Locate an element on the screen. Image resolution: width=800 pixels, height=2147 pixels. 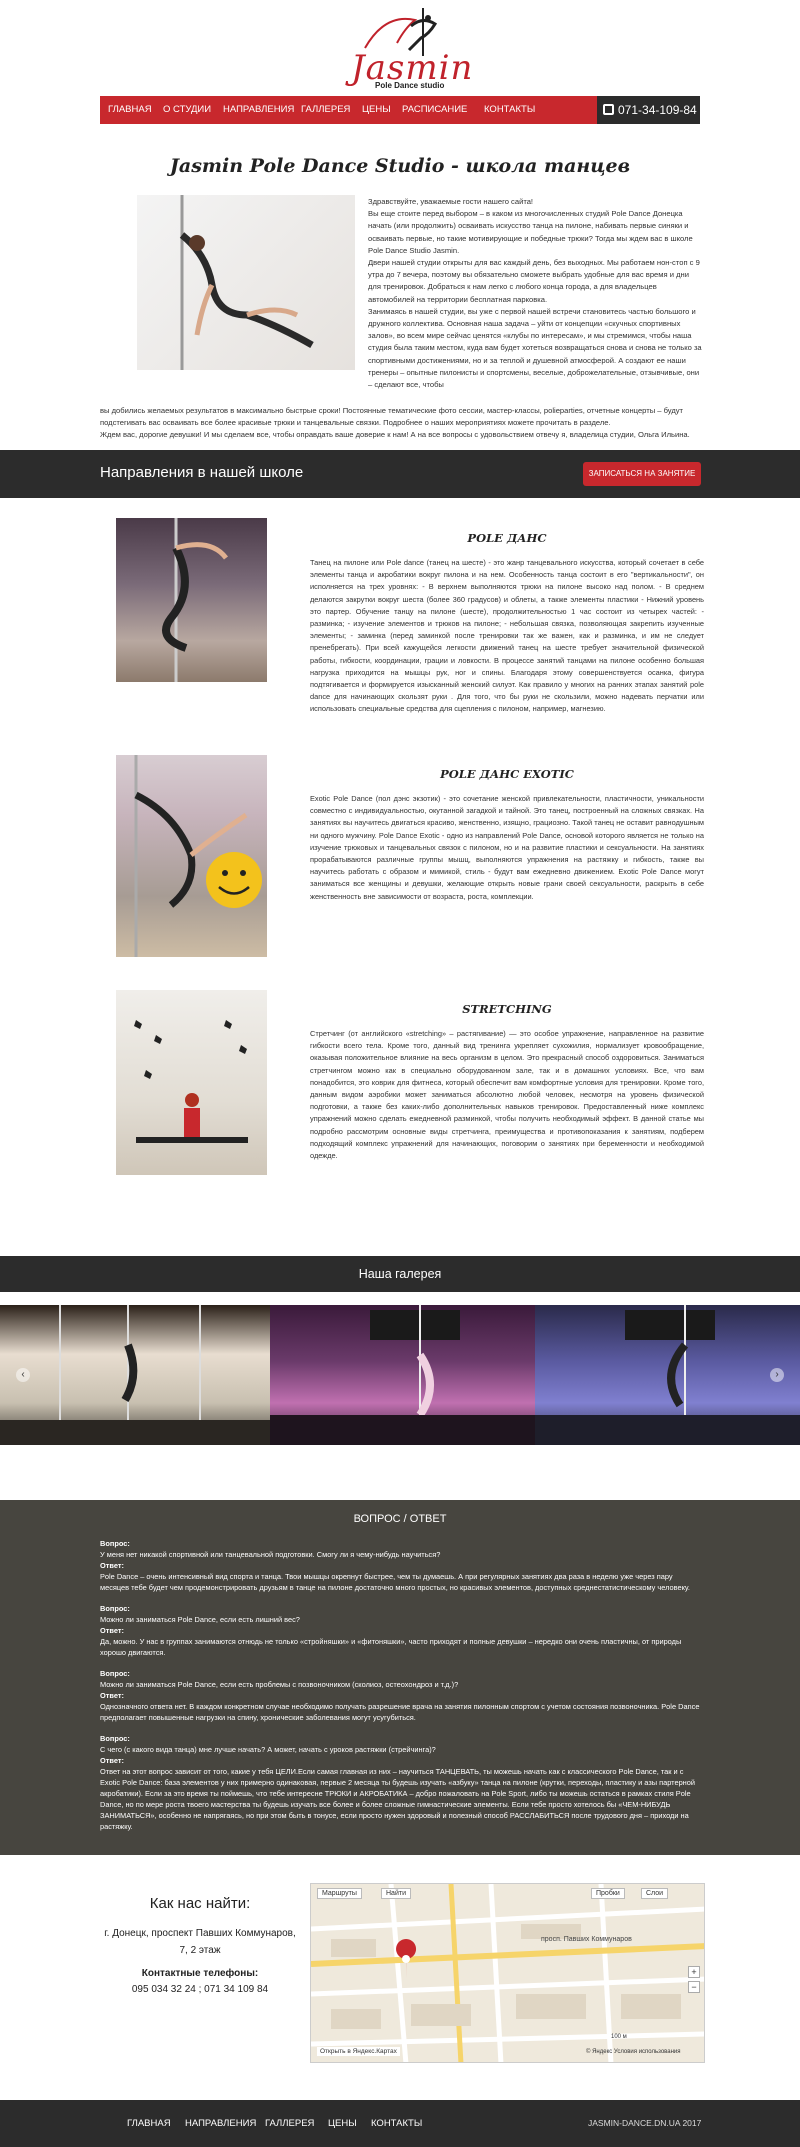
direction-title-exotic: POLE ДАНС EXOTIC is located at coordinates (507, 774).